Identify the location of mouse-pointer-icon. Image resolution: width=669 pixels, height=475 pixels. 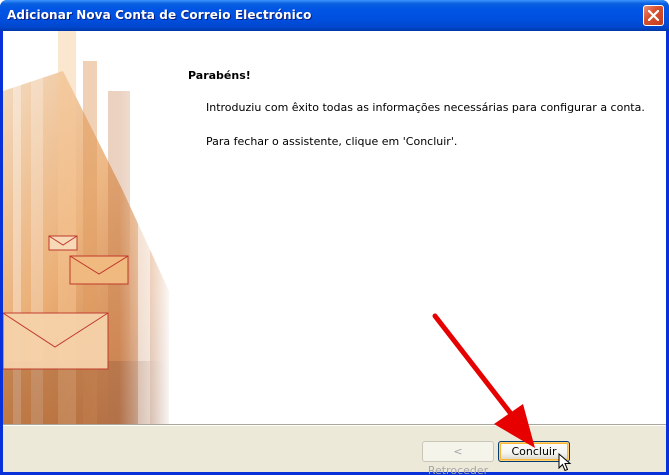
(565, 462).